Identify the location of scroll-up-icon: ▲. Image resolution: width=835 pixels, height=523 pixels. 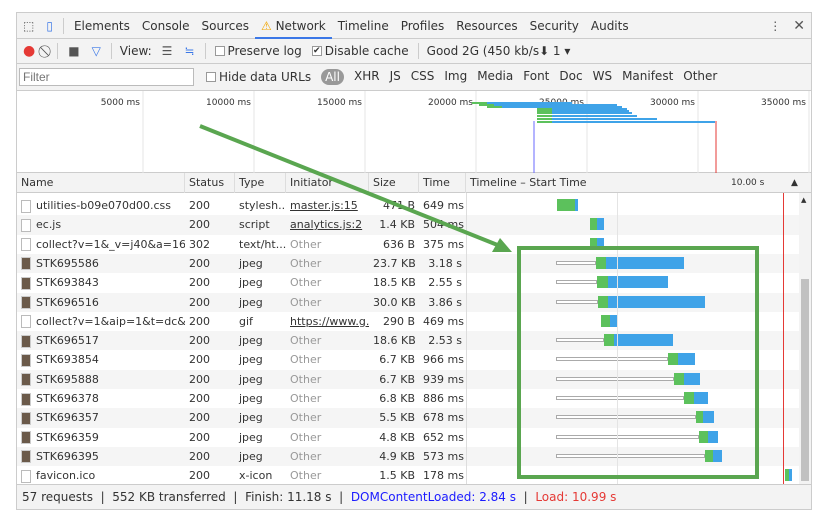
(803, 200).